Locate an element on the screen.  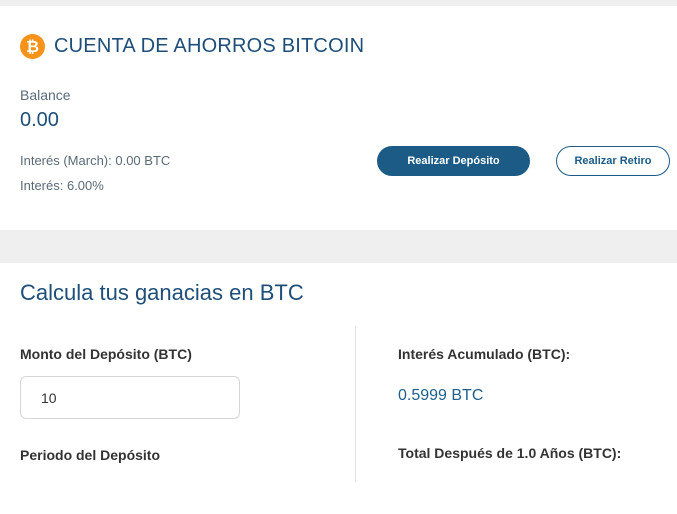
monthly-interest-text: Interés (March): 0.00 BTC is located at coordinates (95, 160).